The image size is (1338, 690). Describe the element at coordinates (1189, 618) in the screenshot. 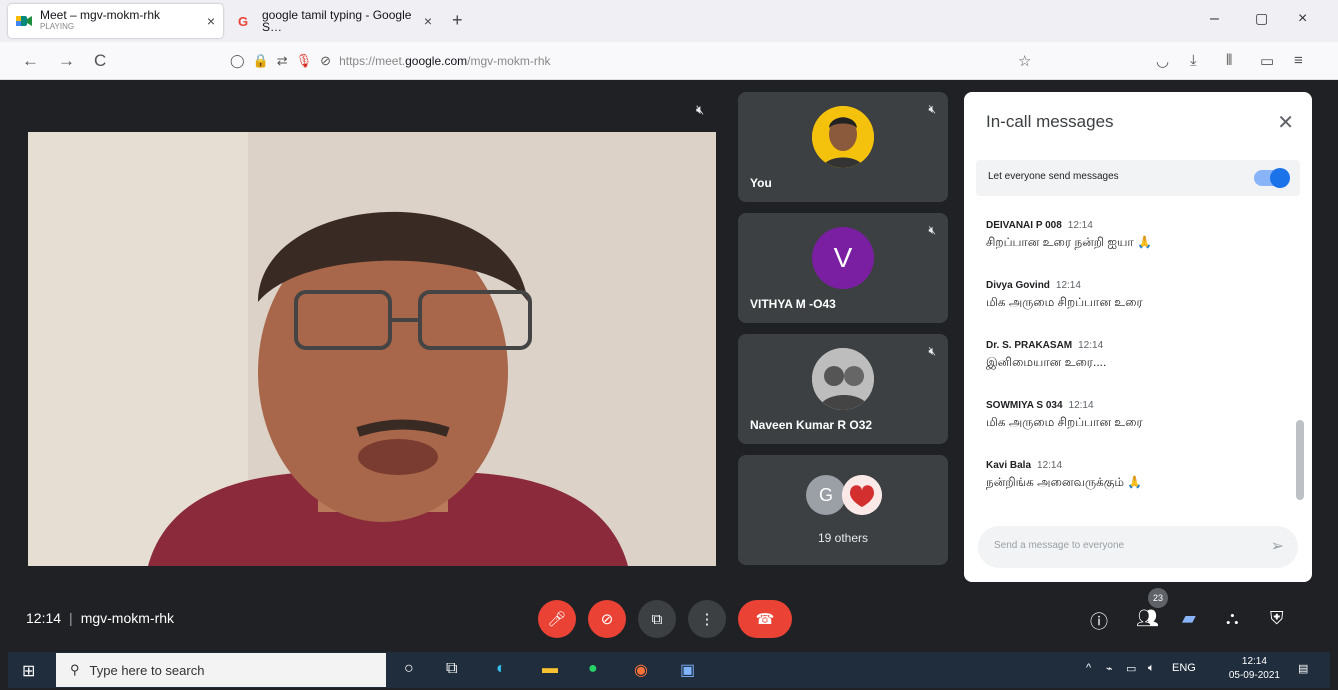

I see `chat-icon: ▰` at that location.